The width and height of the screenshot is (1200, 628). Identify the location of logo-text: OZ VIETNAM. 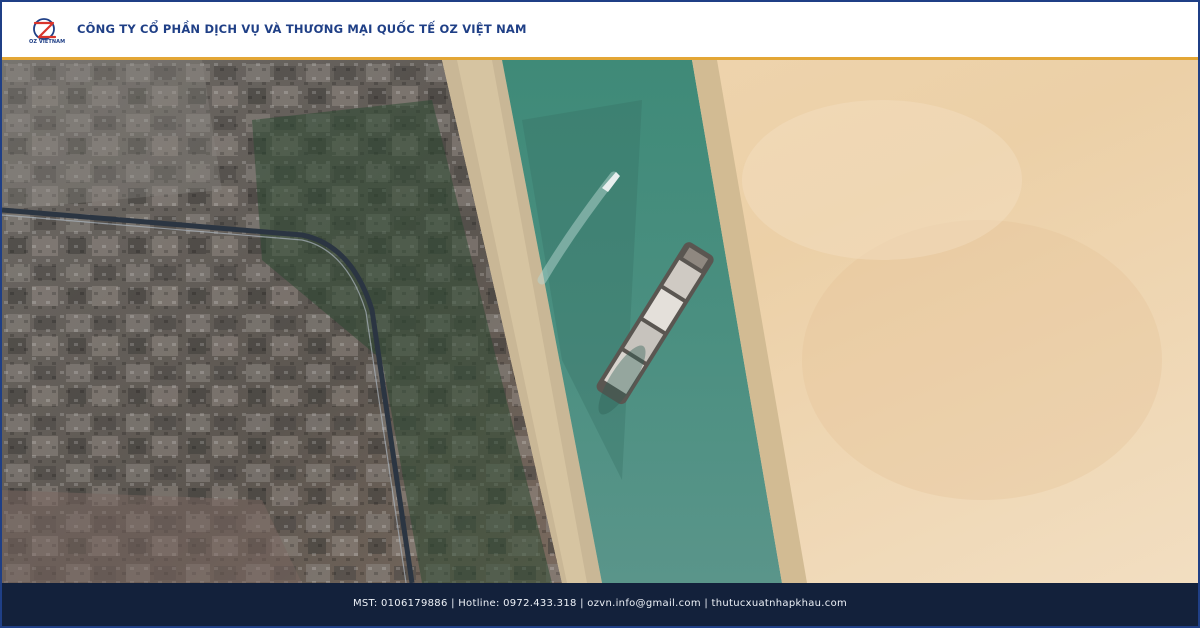
(47, 42).